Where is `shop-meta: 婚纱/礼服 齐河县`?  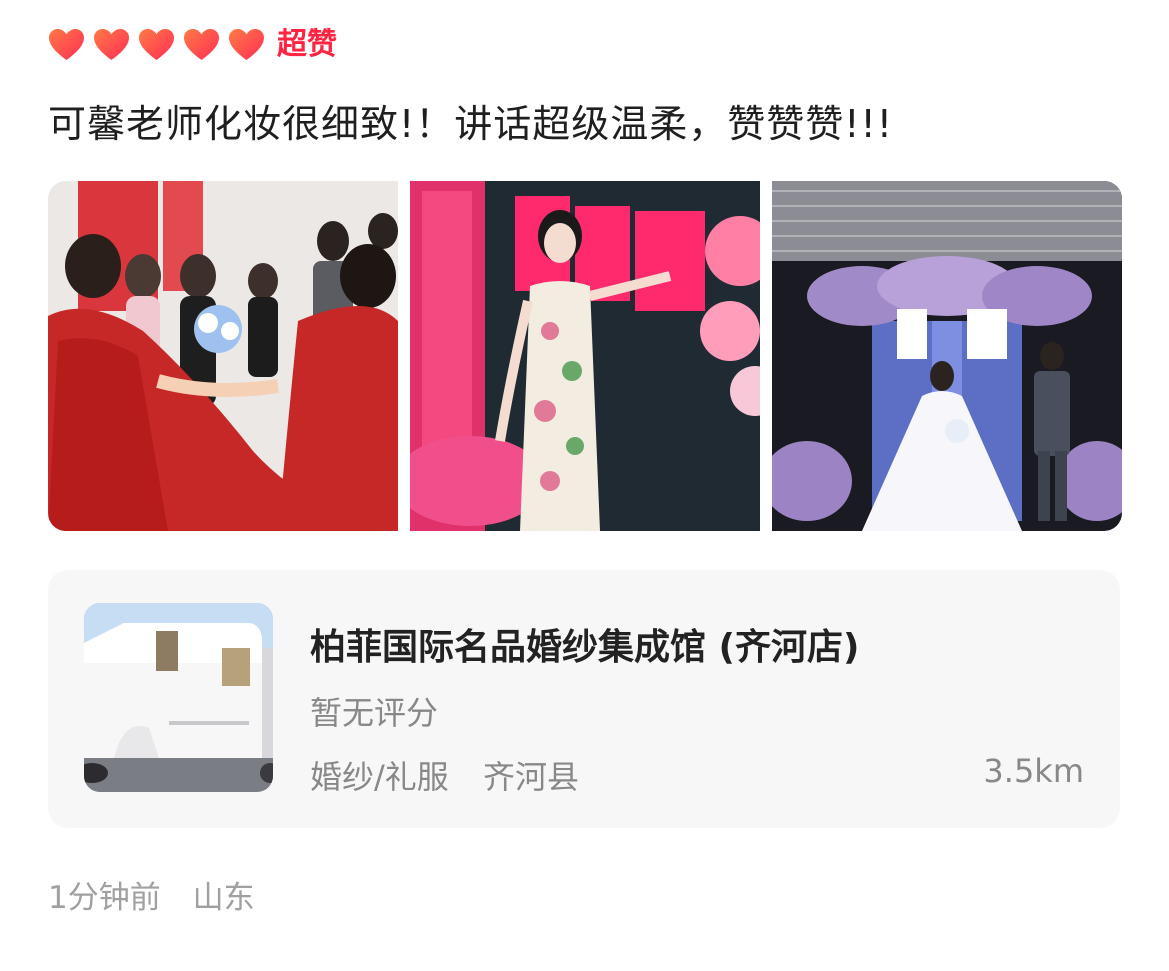
shop-meta: 婚纱/礼服 齐河县 is located at coordinates (444, 775).